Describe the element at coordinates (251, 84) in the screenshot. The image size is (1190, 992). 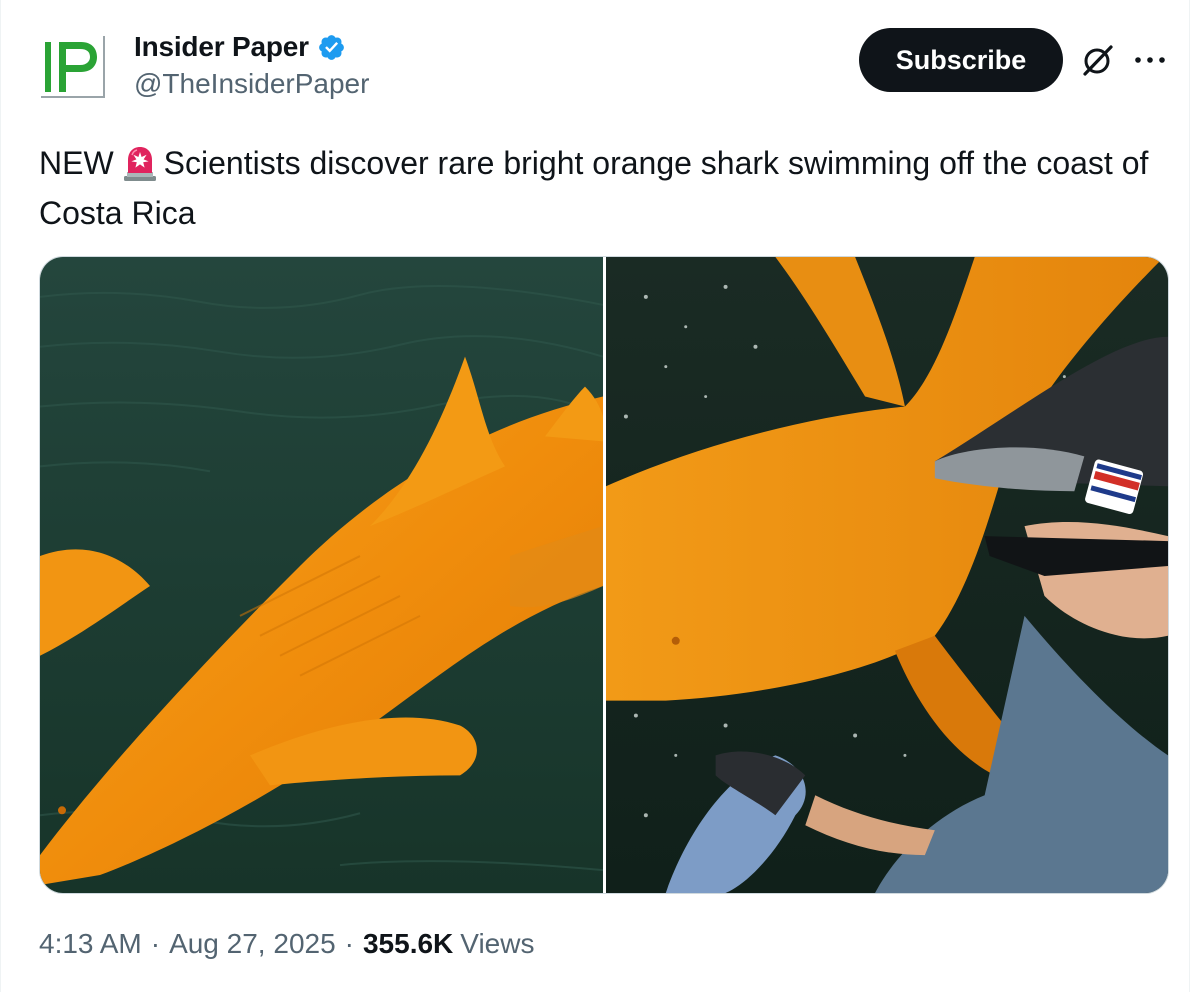
I see `author-handle: @TheInsiderPaper` at that location.